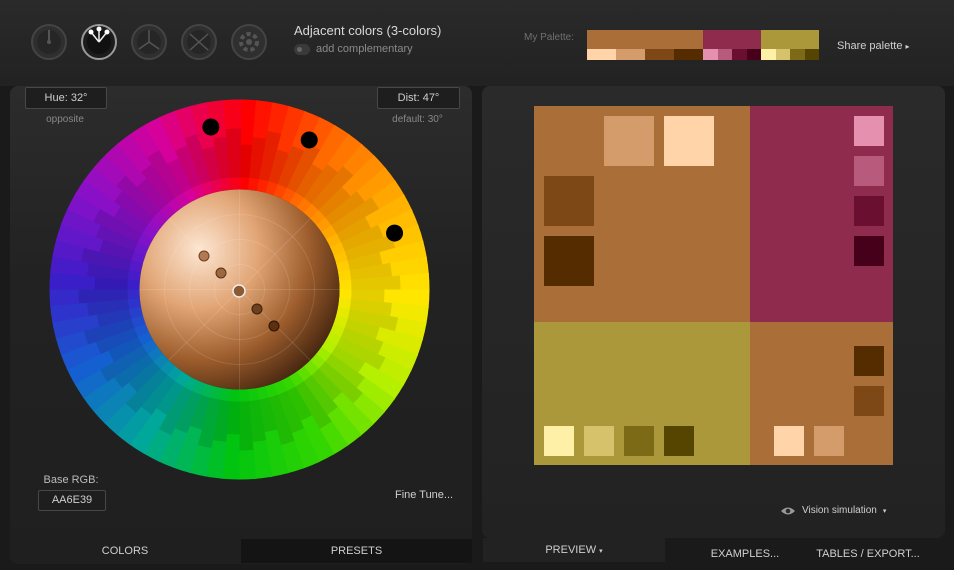  I want to click on share-palette-button: Share palette ▸, so click(873, 46).